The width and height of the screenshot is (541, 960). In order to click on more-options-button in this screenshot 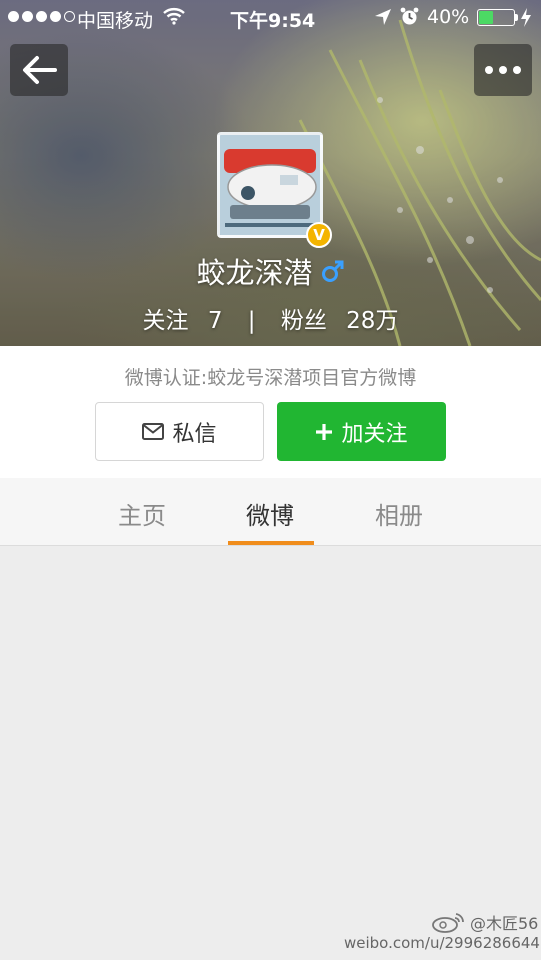, I will do `click(503, 70)`.